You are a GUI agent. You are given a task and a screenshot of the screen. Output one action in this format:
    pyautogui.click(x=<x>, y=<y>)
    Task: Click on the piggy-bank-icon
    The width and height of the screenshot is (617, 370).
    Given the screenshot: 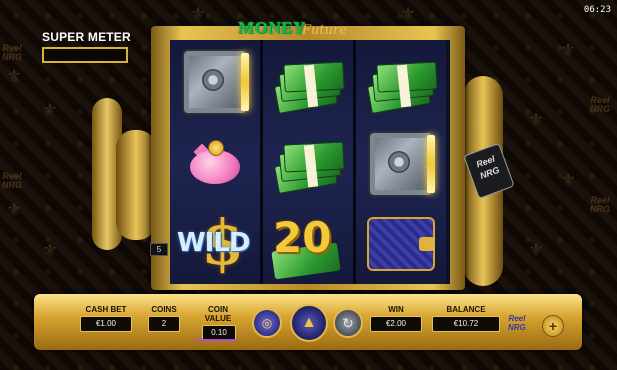 What is the action you would take?
    pyautogui.click(x=215, y=162)
    